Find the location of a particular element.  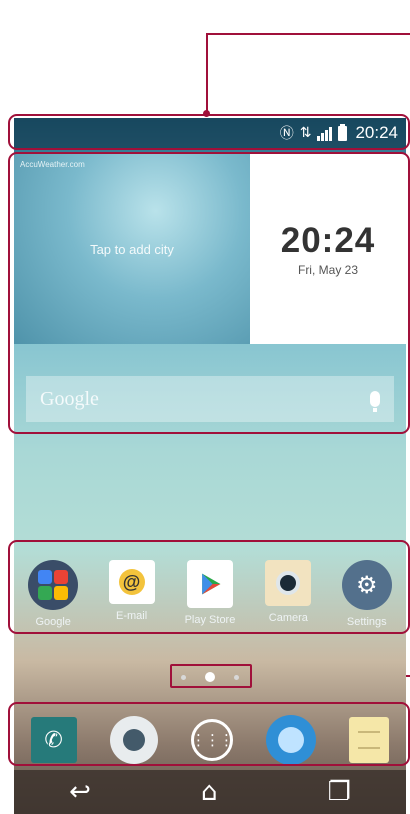

nfc-icon: Ⓝ is located at coordinates (286, 134).